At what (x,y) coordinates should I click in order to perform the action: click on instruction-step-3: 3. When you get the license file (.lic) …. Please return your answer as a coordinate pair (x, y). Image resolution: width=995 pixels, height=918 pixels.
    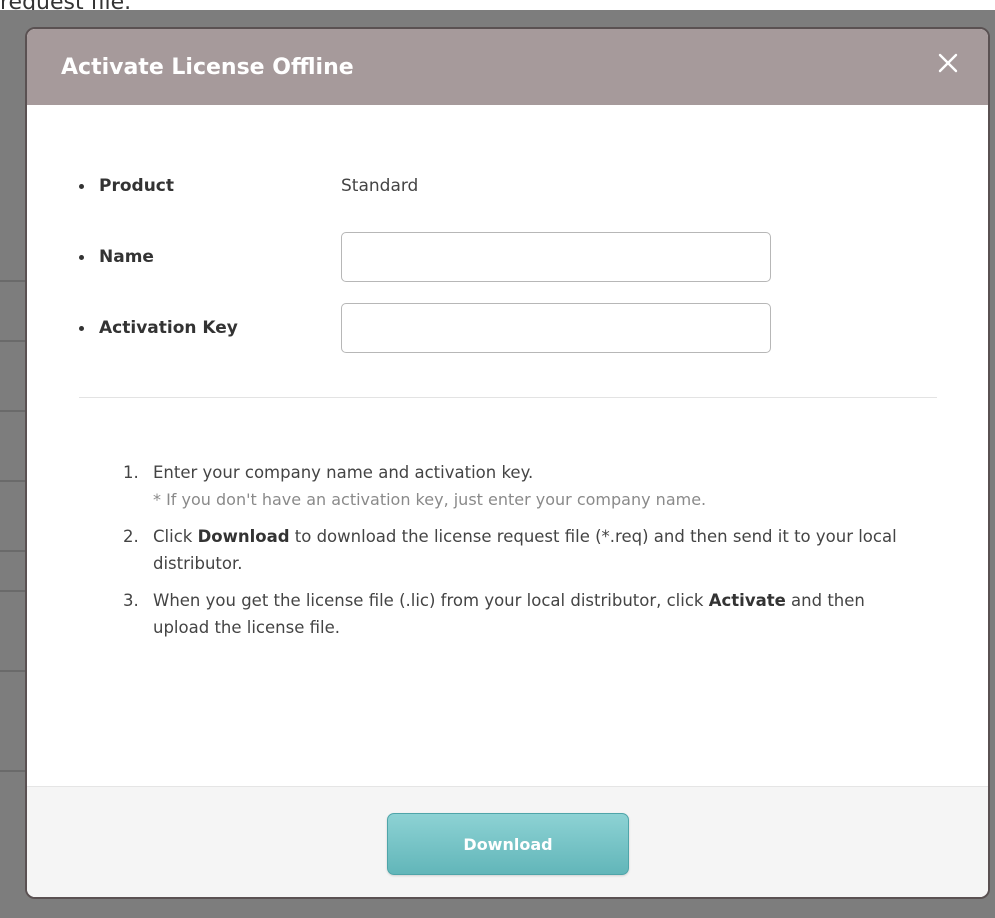
    Looking at the image, I should click on (513, 614).